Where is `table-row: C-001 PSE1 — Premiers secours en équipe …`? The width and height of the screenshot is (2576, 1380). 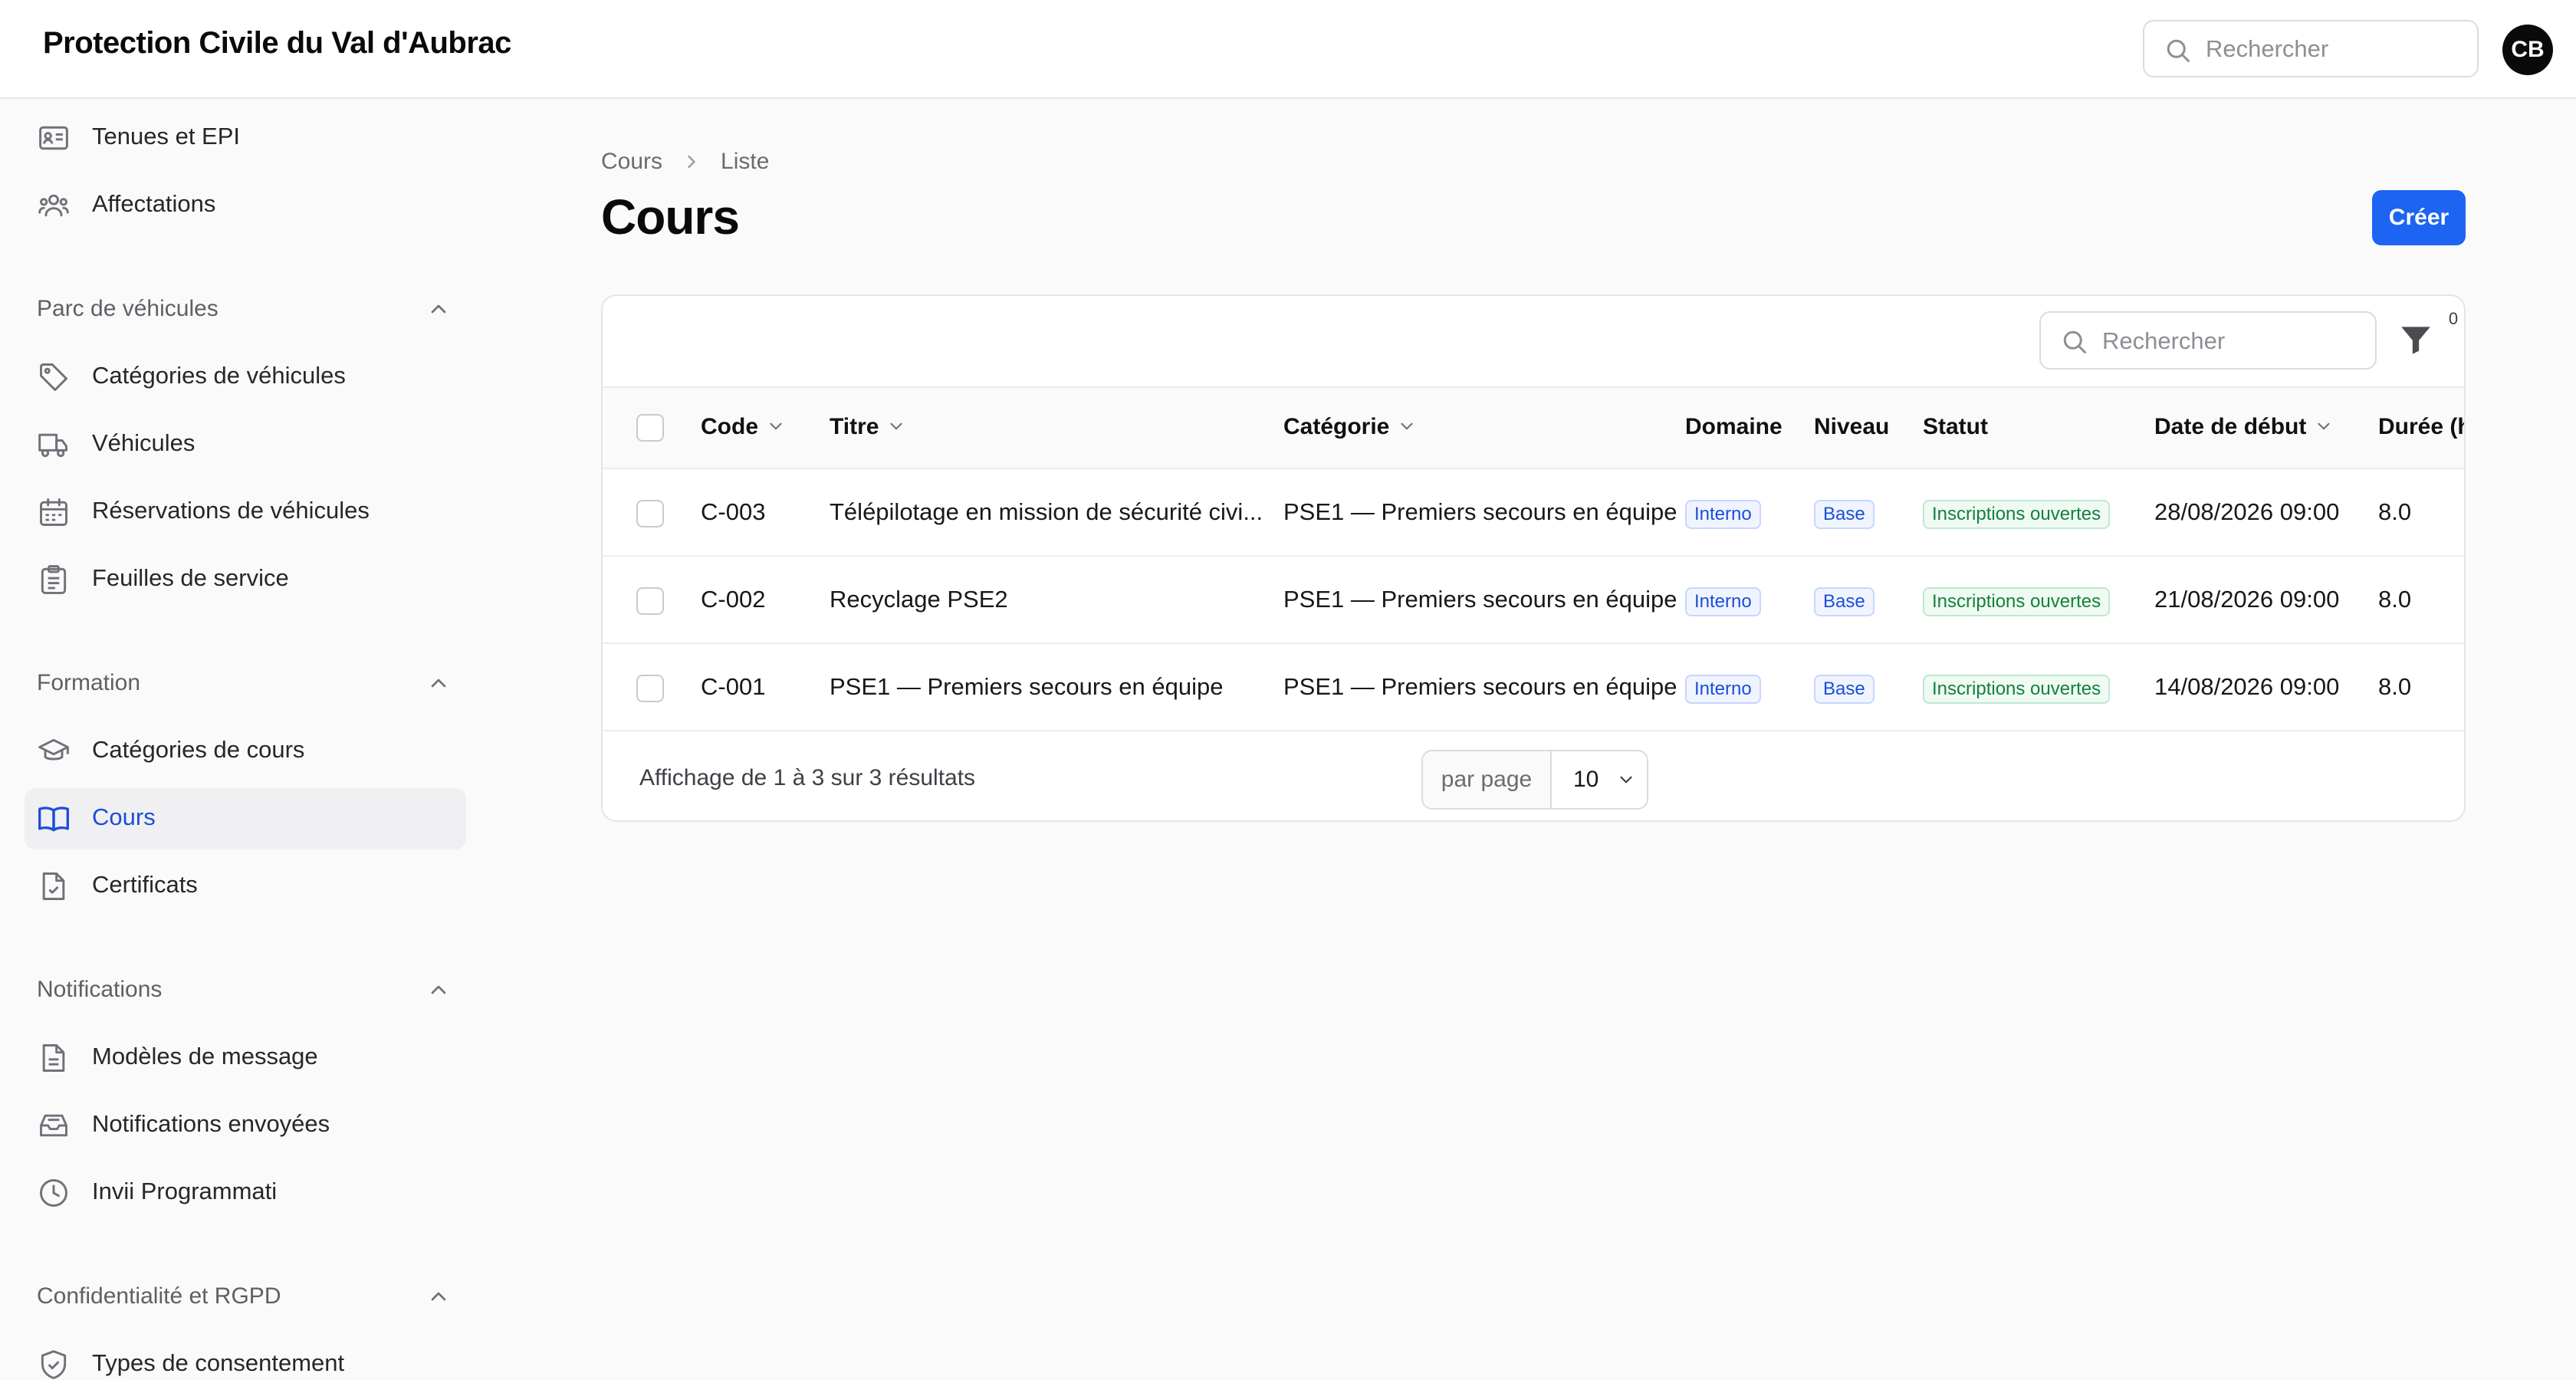 table-row: C-001 PSE1 — Premiers secours en équipe … is located at coordinates (1533, 688).